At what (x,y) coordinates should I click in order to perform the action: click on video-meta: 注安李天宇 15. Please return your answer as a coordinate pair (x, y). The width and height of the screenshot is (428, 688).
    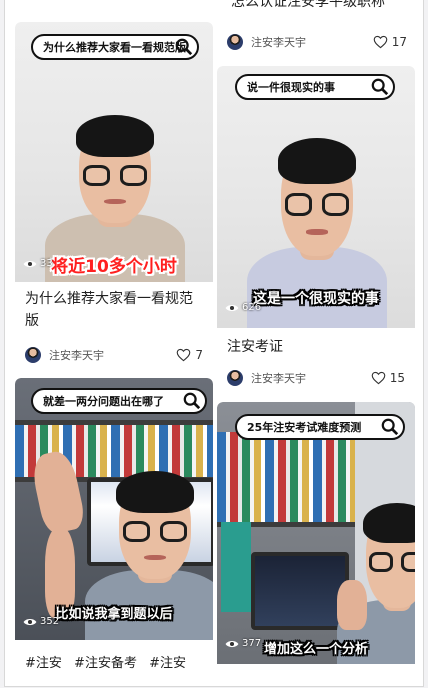
    Looking at the image, I should click on (316, 378).